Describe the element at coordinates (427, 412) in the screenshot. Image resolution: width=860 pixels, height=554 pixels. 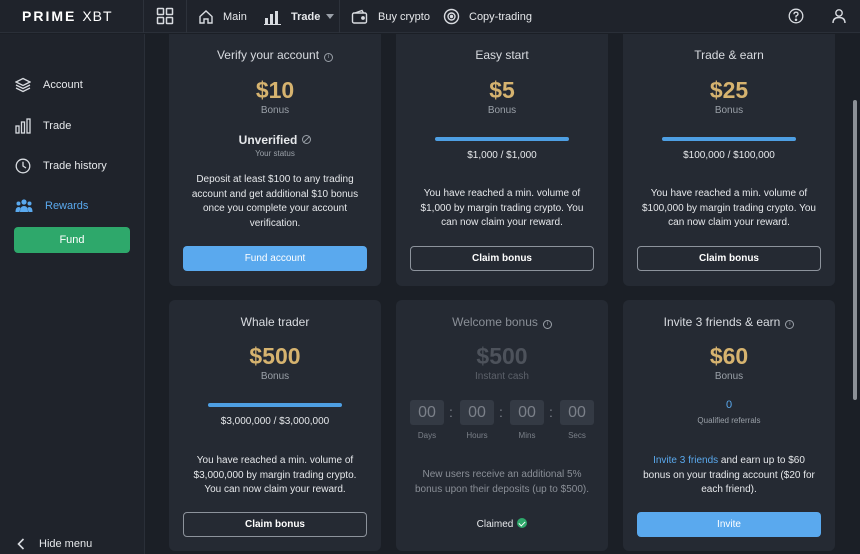
I see `timer-days: 00` at that location.